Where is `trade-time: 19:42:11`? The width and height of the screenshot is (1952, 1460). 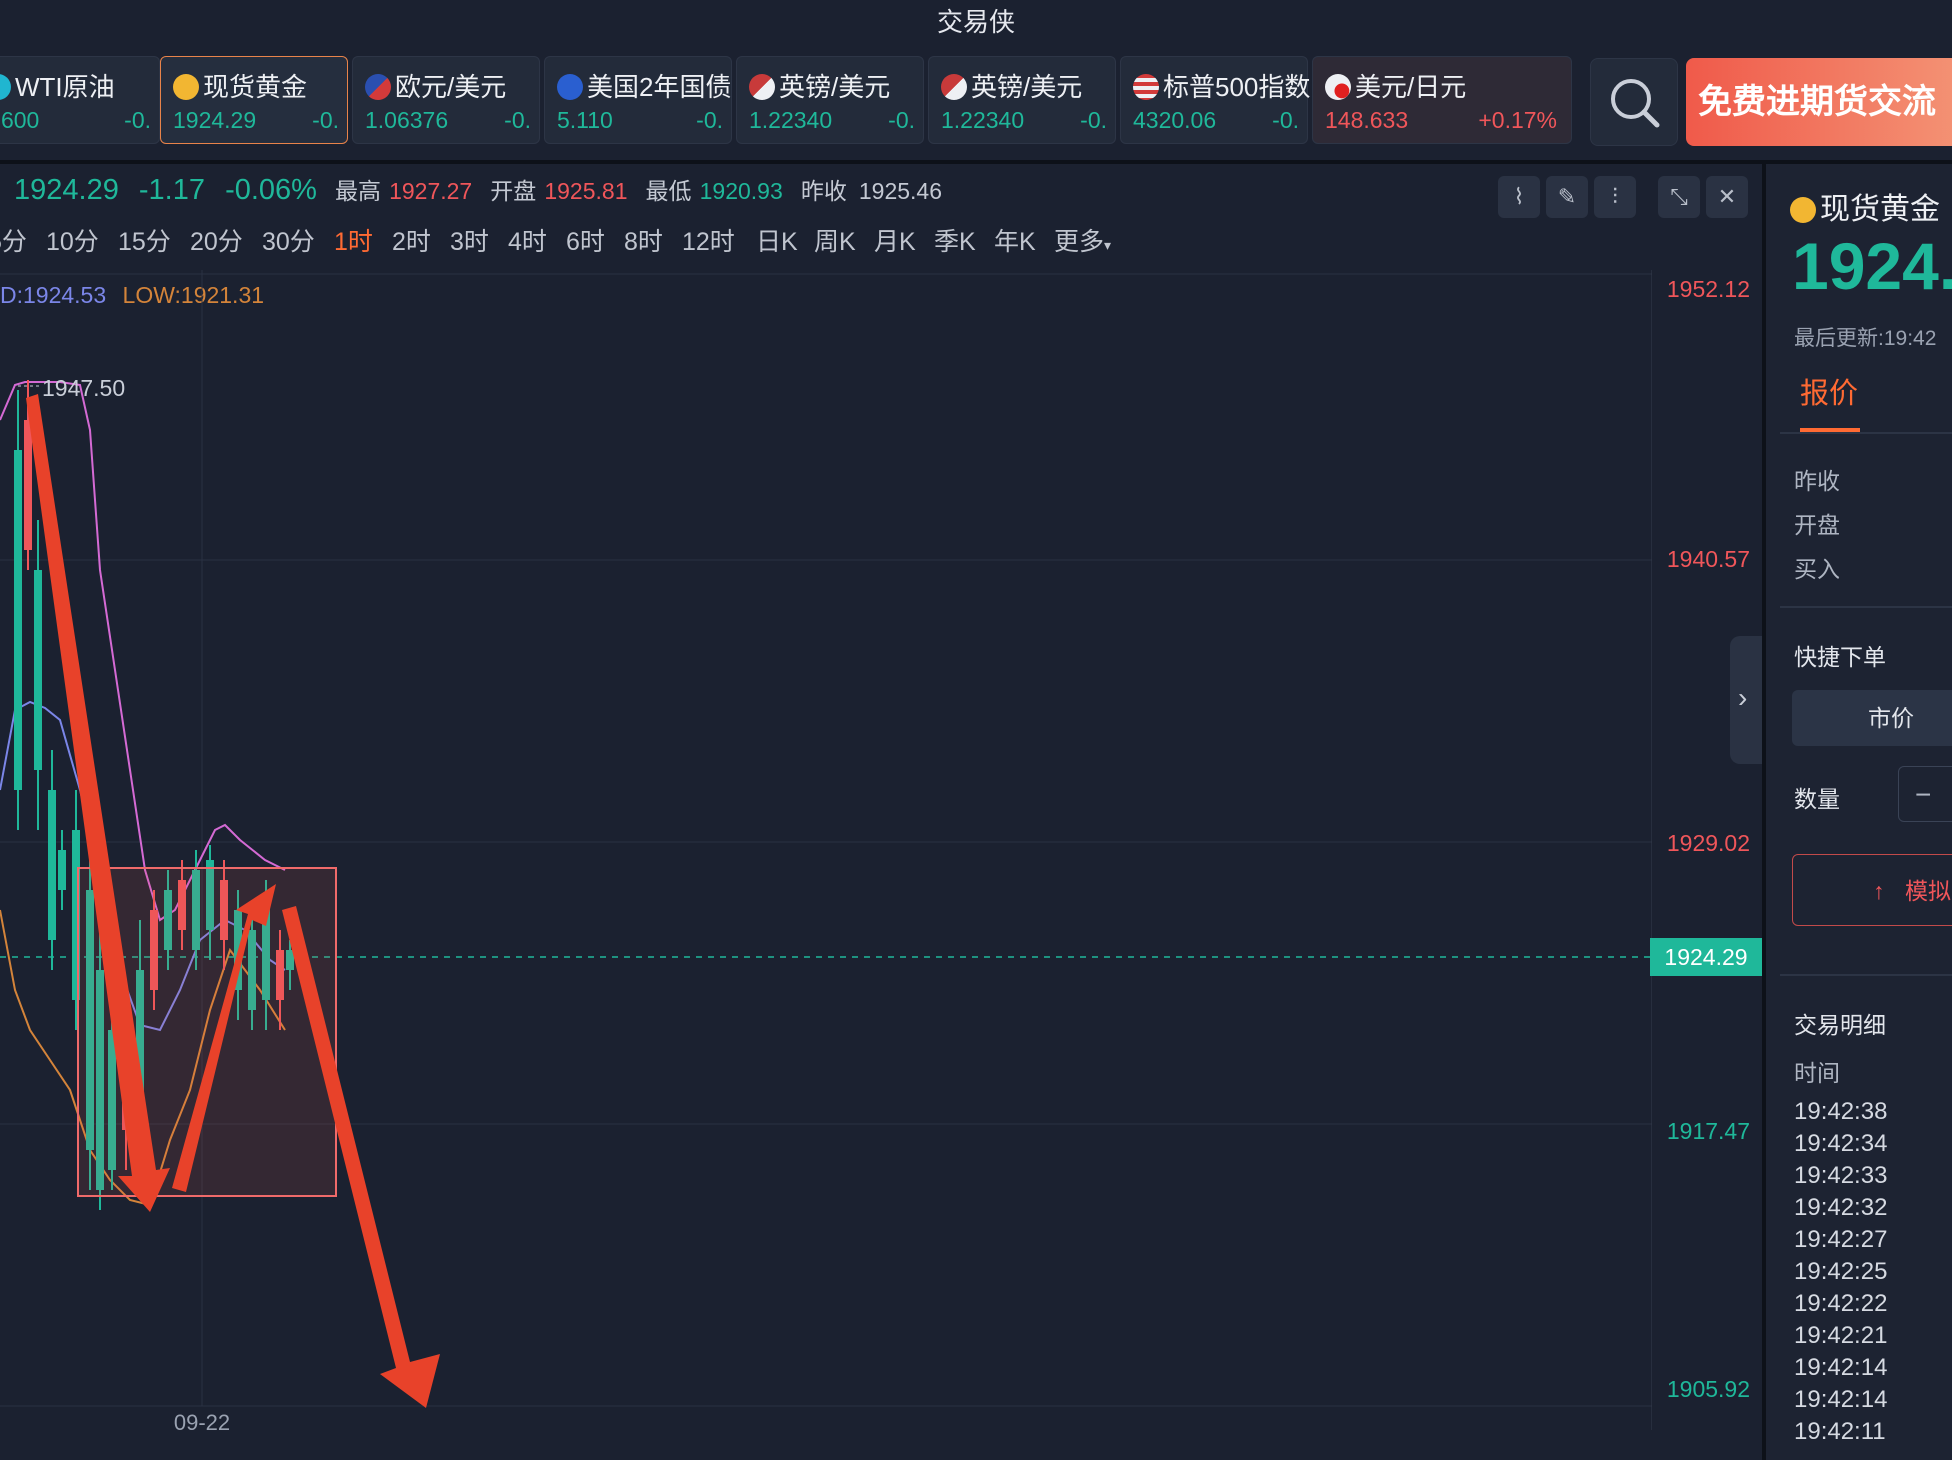 trade-time: 19:42:11 is located at coordinates (1840, 1431).